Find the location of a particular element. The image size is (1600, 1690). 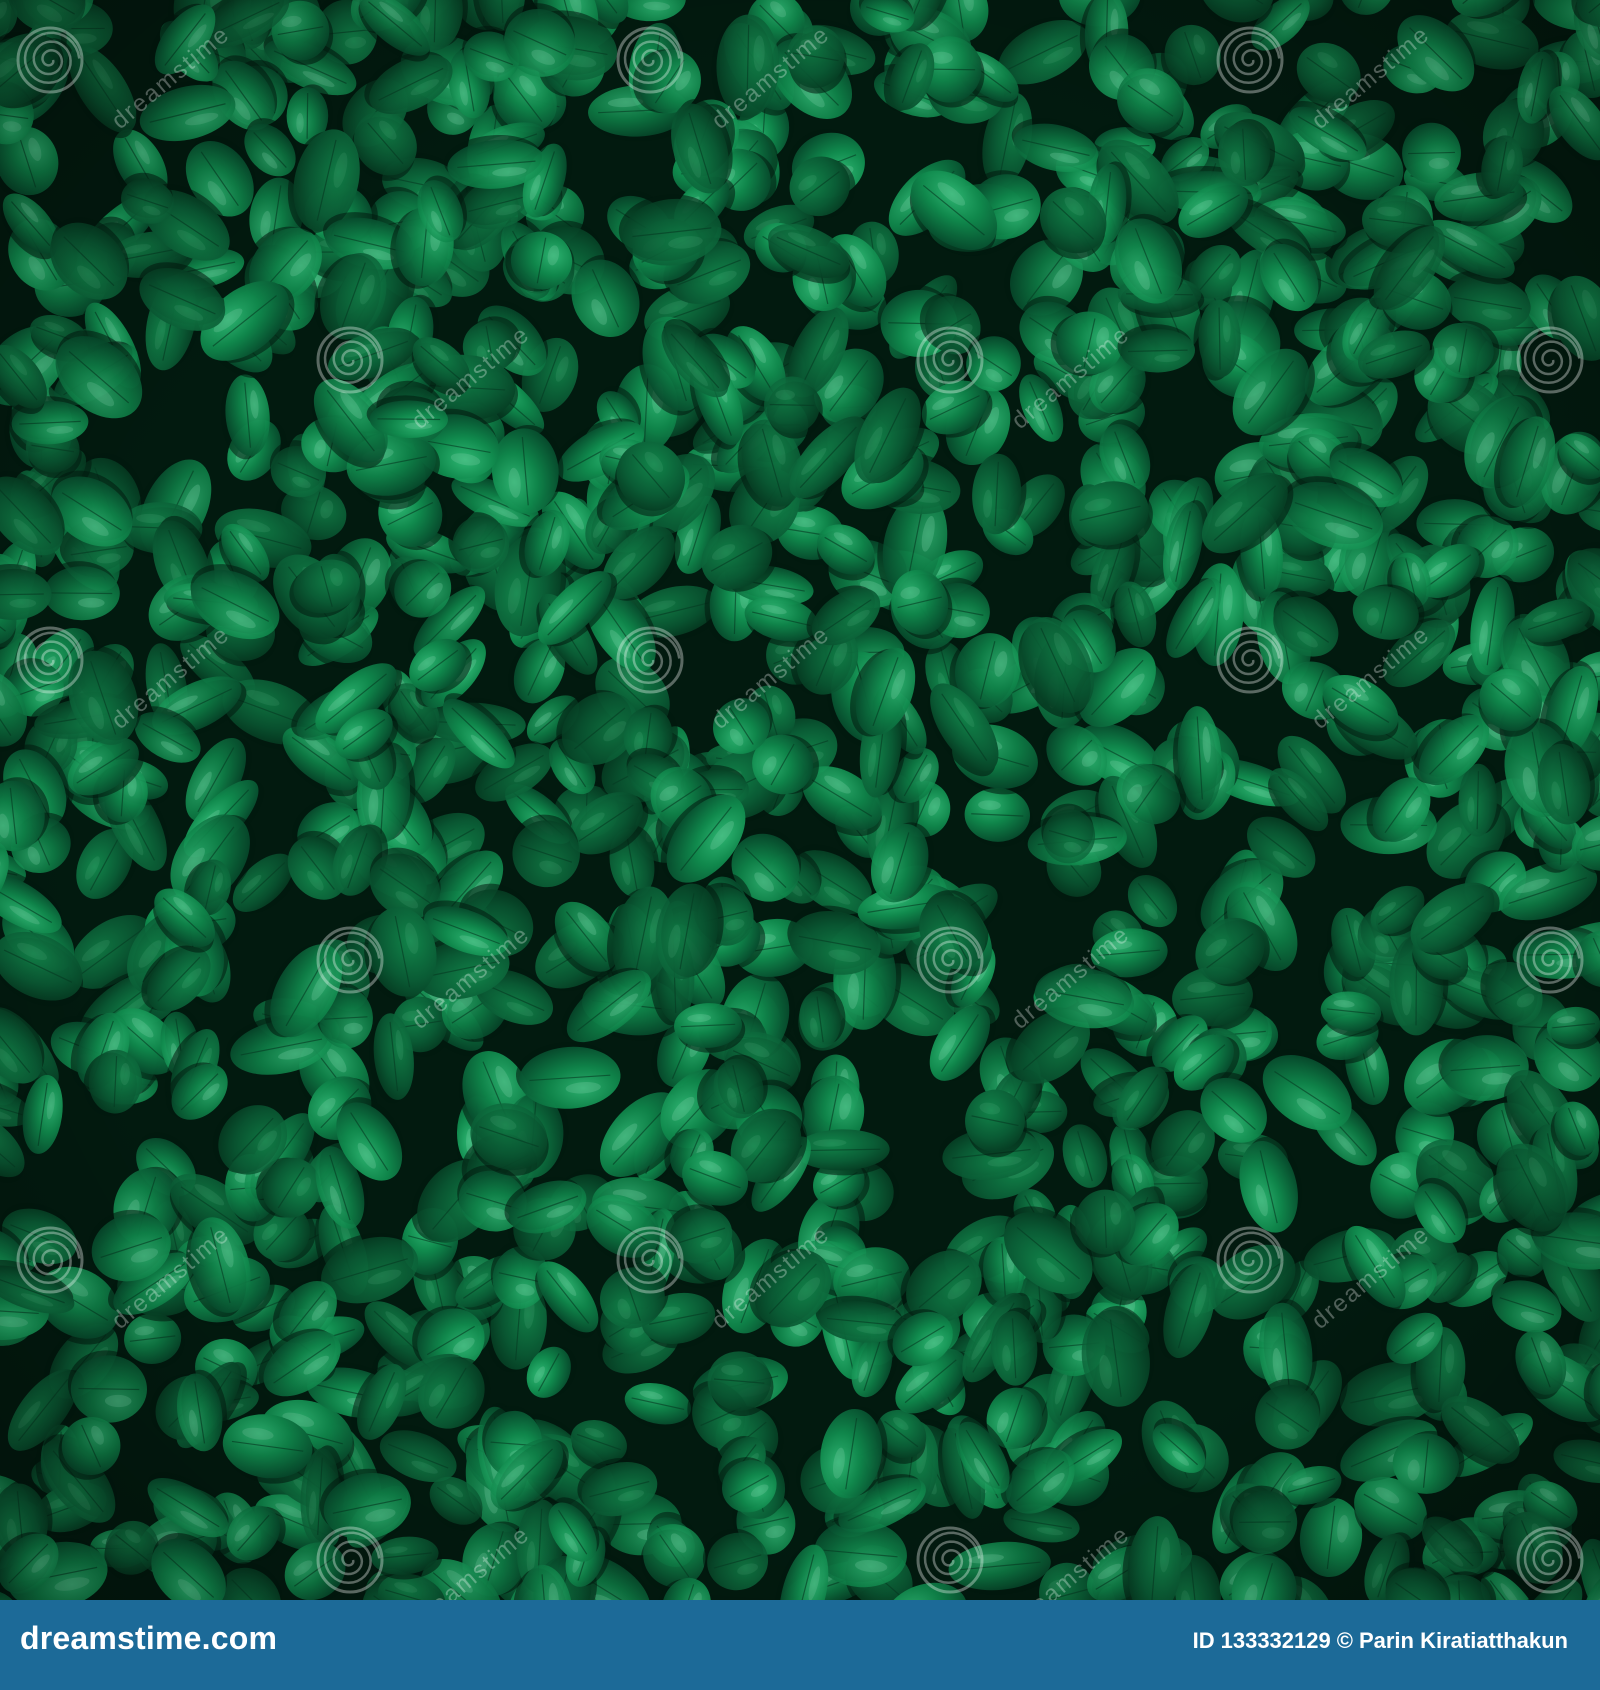

dreamstime-logo: dreamstime.com is located at coordinates (148, 1638).